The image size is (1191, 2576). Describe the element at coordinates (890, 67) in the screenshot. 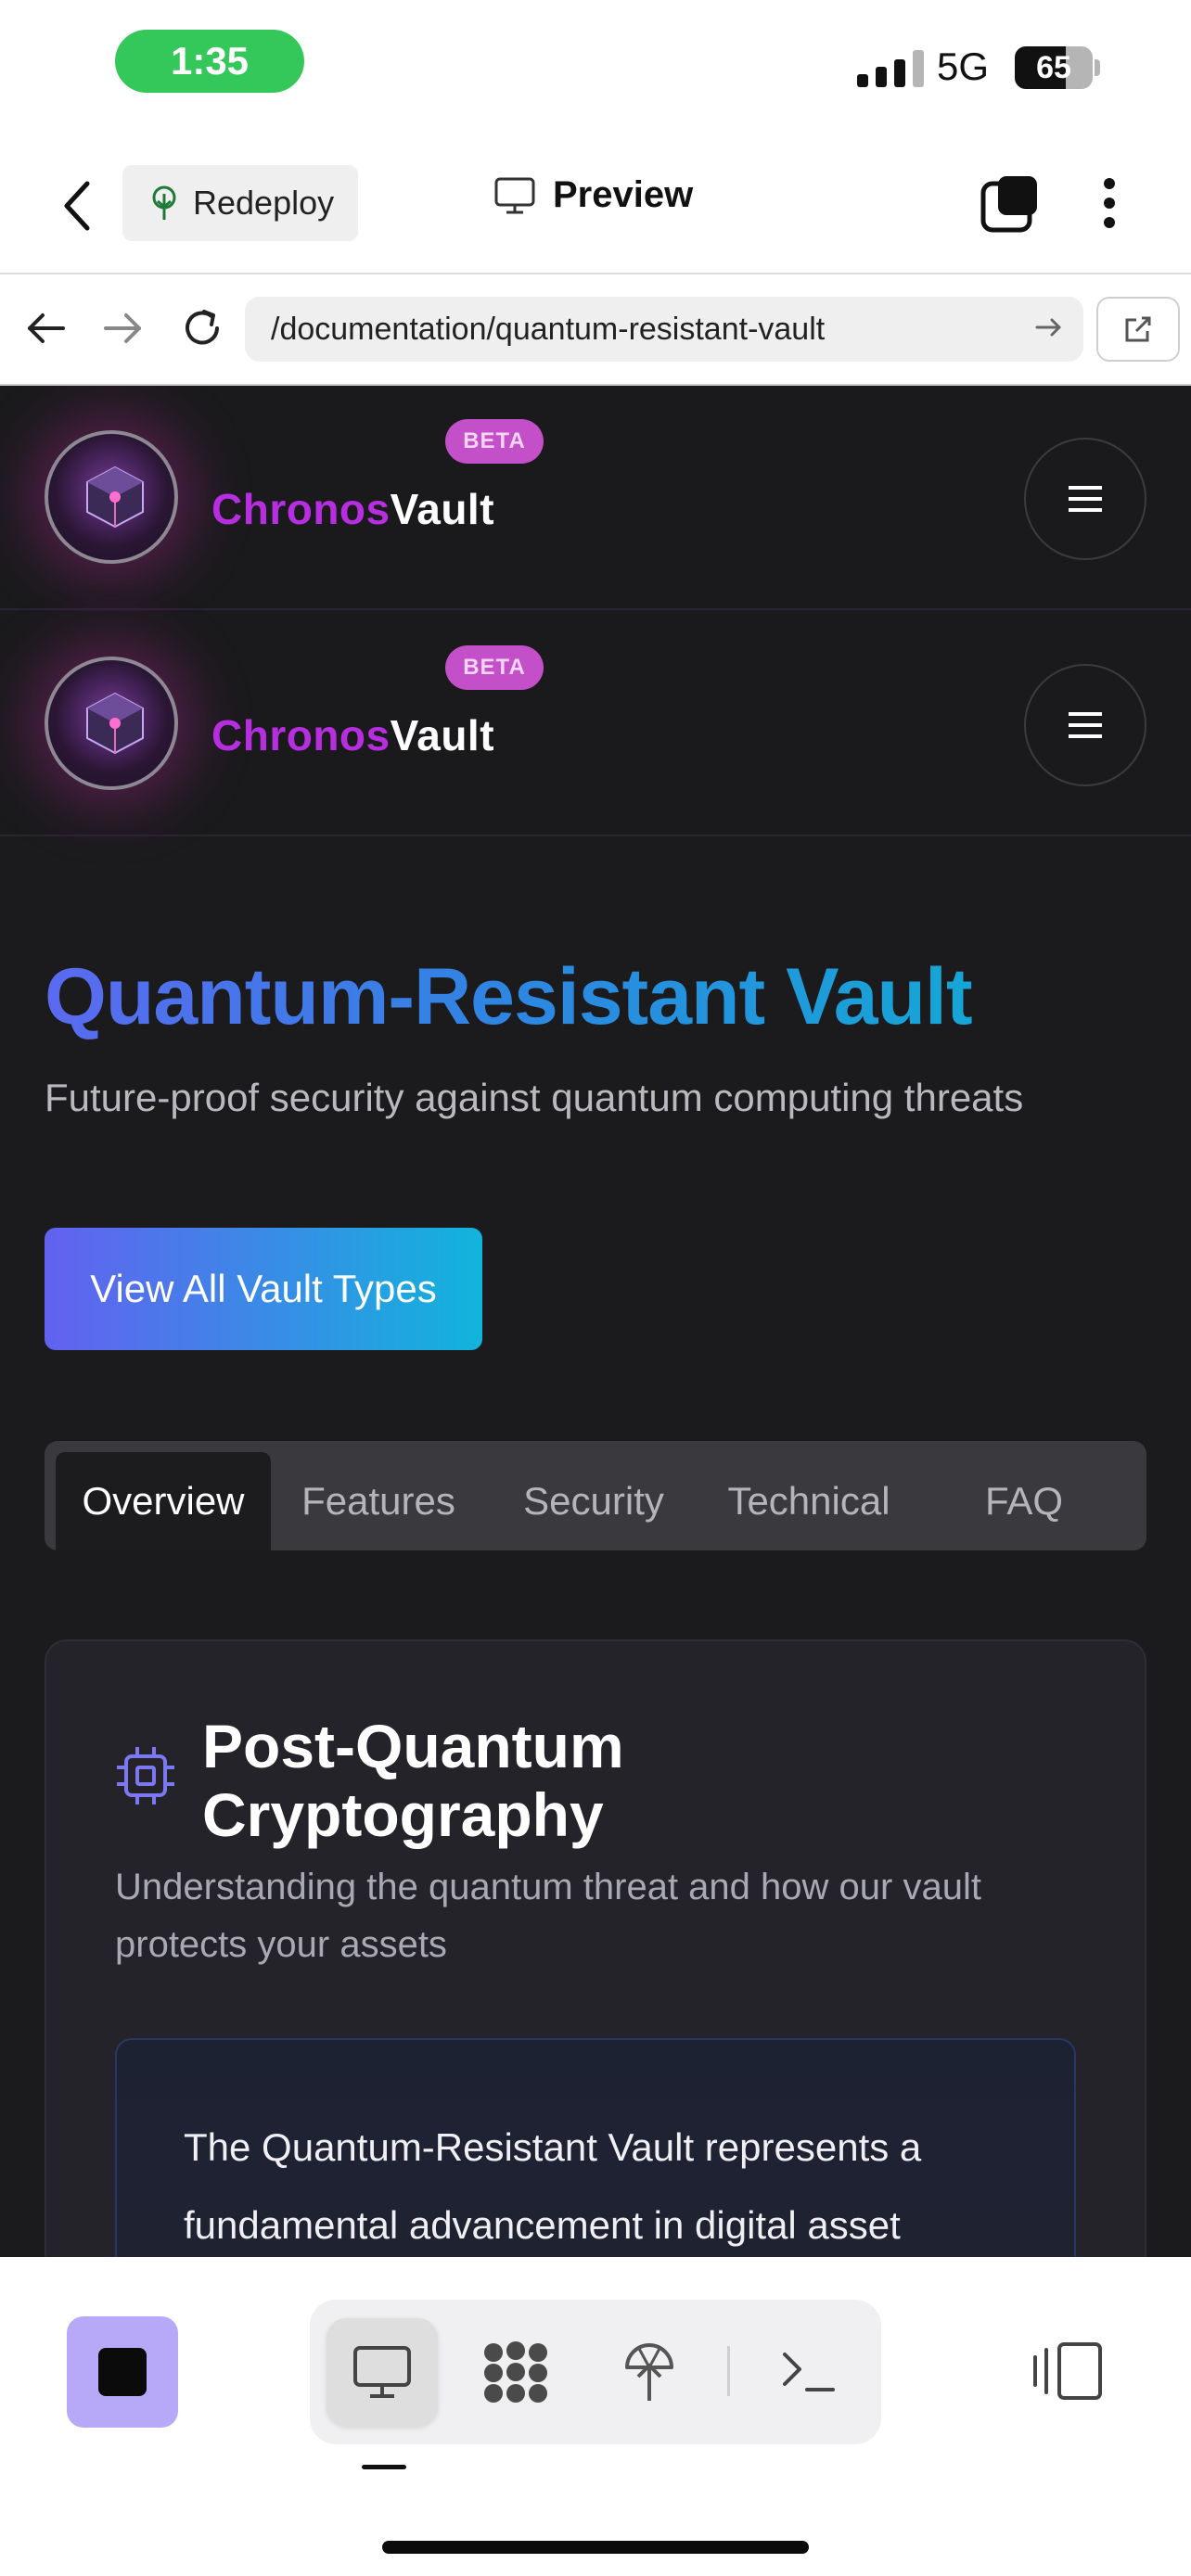

I see `signal-icon` at that location.